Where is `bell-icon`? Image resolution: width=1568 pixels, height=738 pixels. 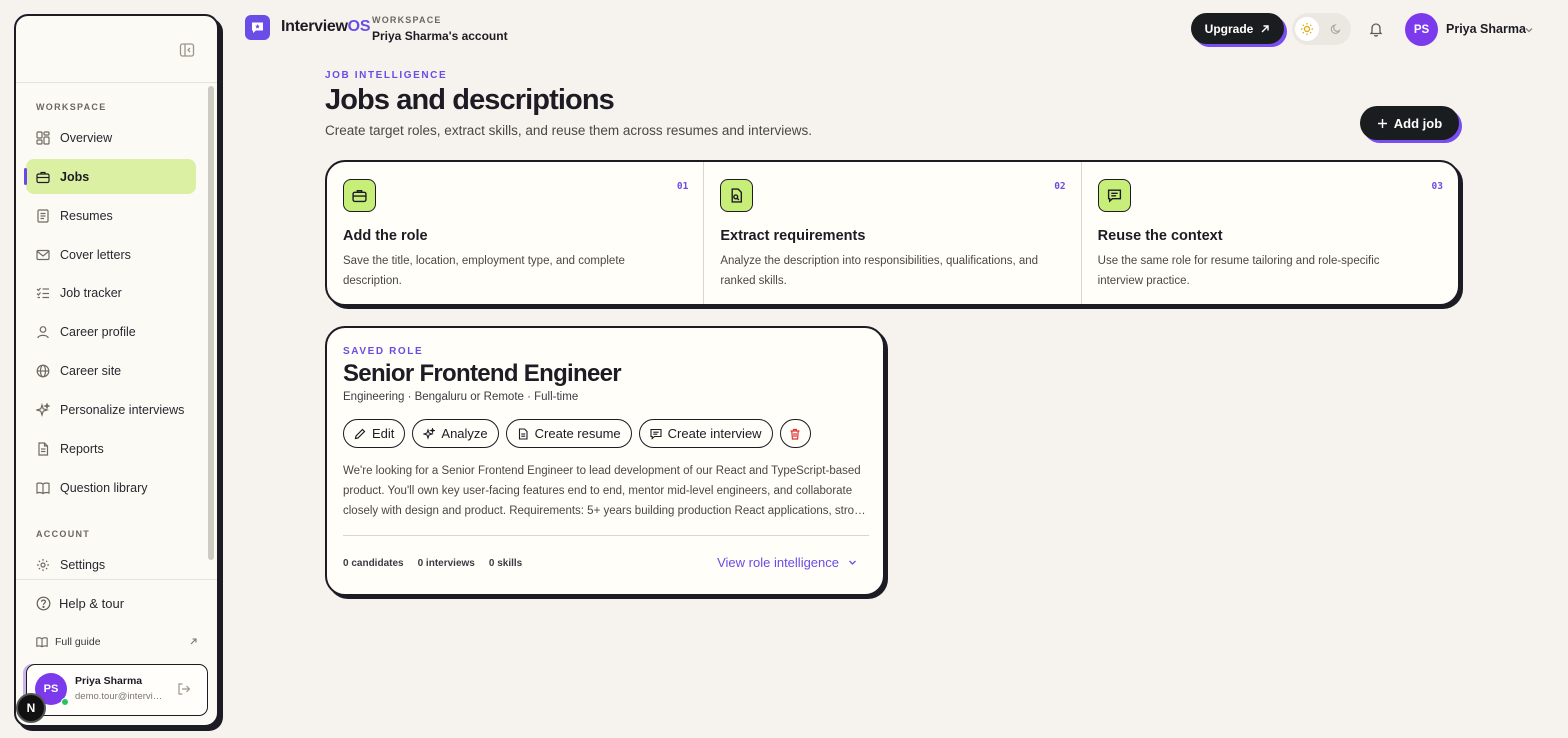
bell-icon is located at coordinates (1376, 29).